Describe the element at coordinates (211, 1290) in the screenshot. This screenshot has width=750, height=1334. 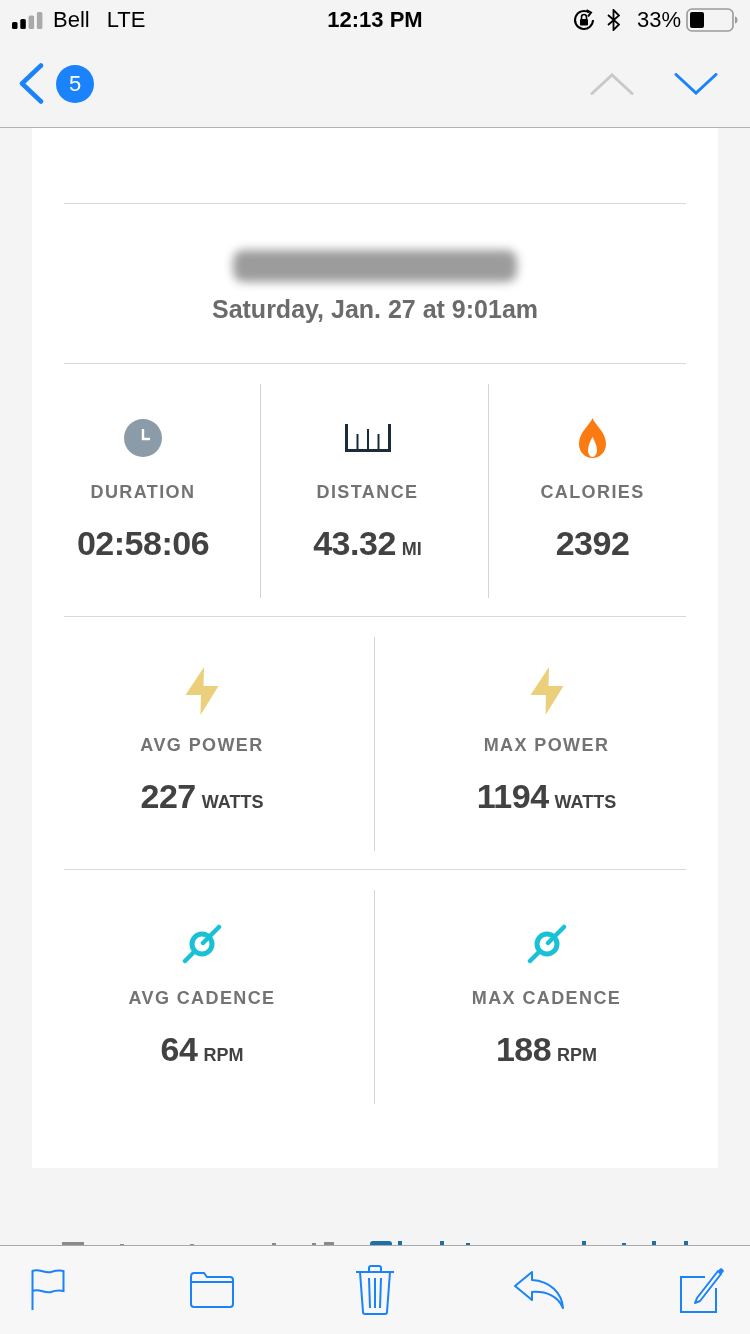
I see `folder-icon` at that location.